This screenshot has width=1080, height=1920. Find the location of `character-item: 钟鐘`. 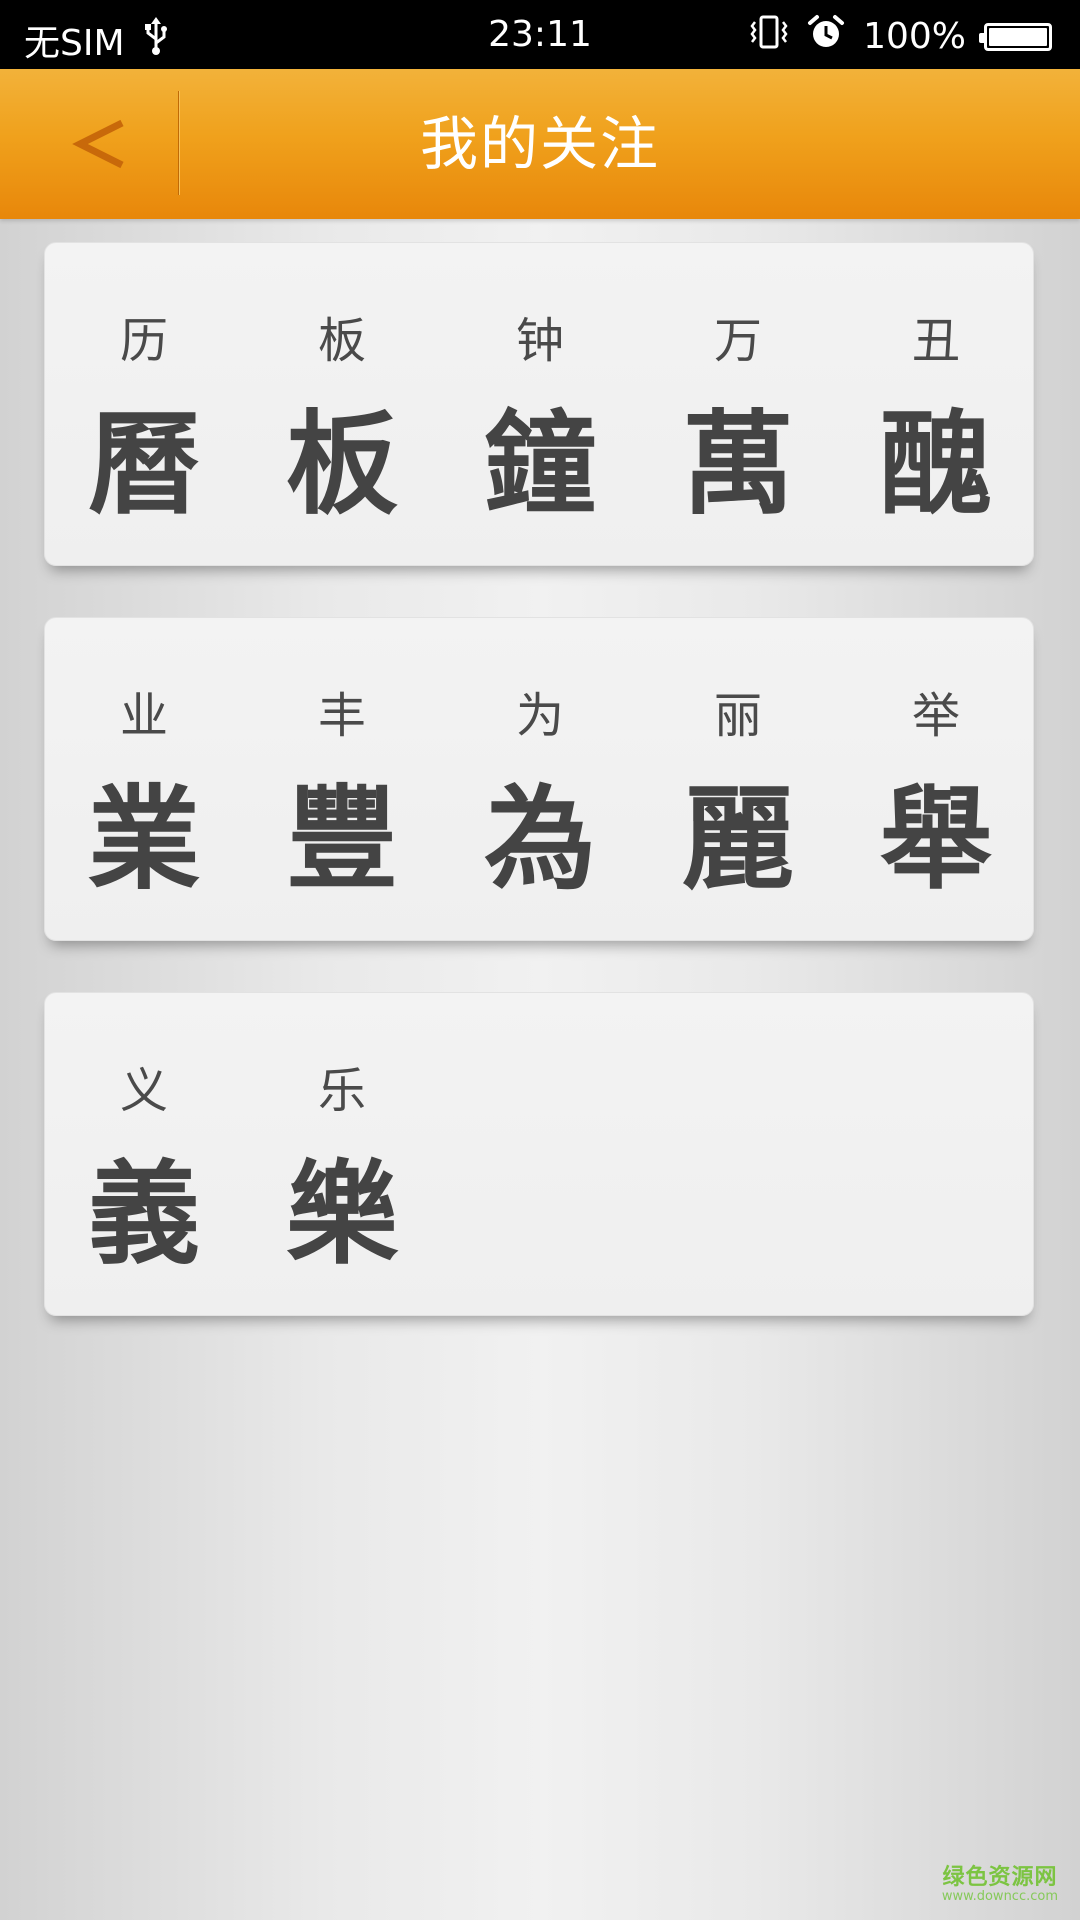

character-item: 钟鐘 is located at coordinates (540, 405).